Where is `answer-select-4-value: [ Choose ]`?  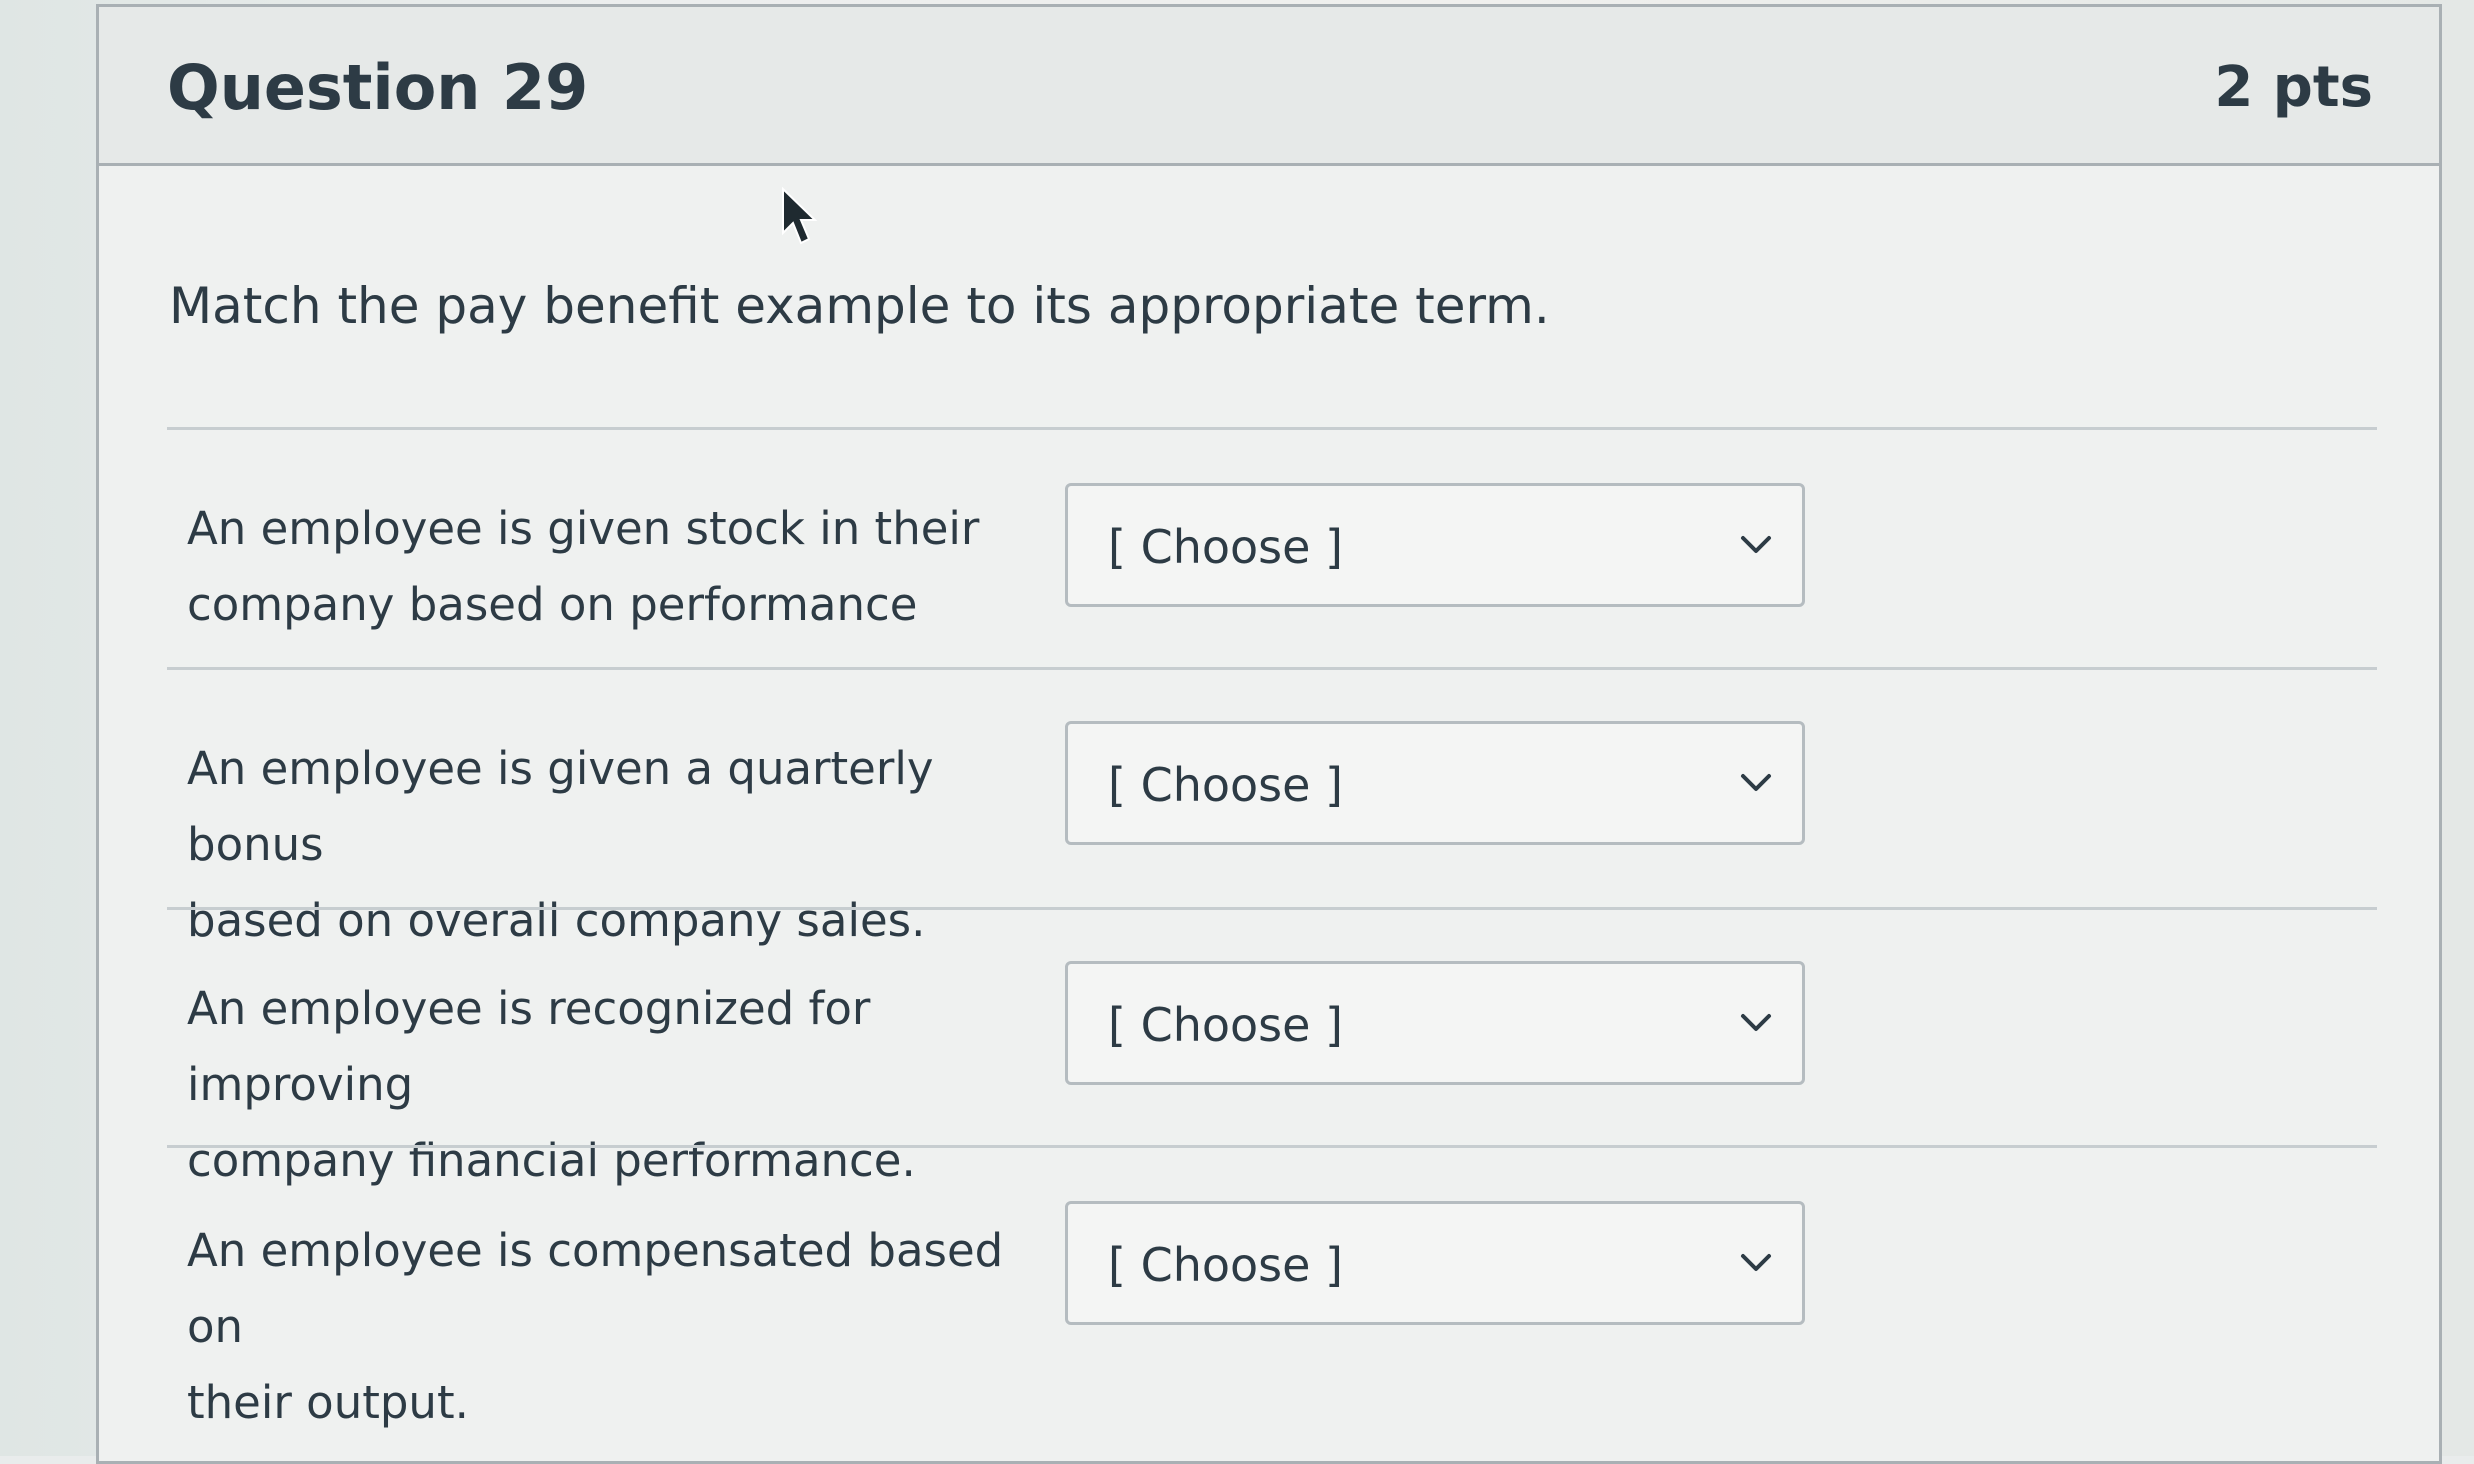
answer-select-4-value: [ Choose ] is located at coordinates (1225, 1265).